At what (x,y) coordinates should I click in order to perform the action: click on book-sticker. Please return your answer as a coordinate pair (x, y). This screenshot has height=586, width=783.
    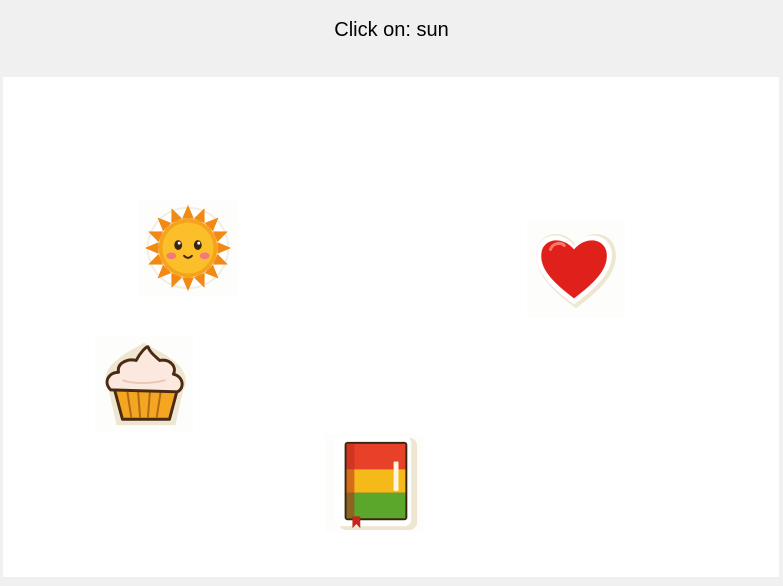
    Looking at the image, I should click on (374, 483).